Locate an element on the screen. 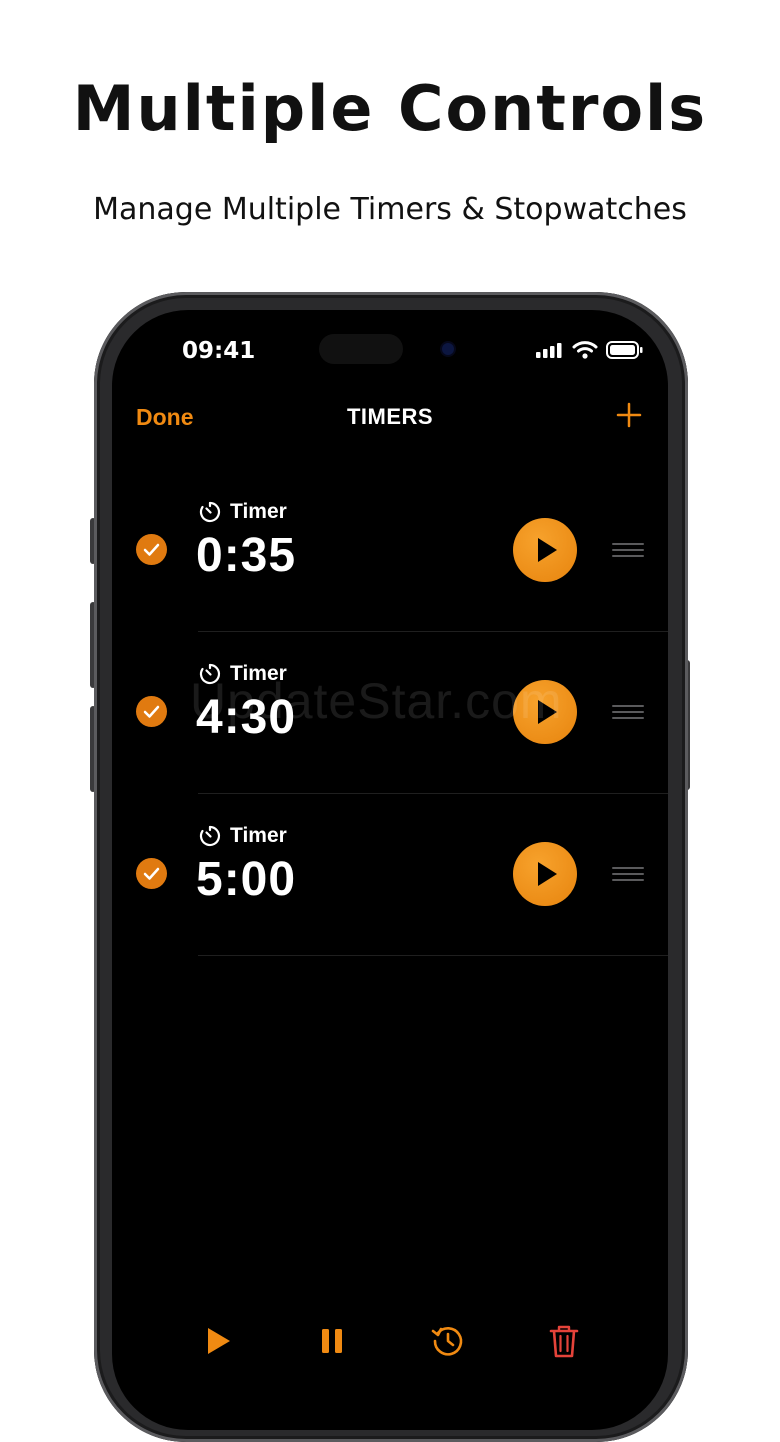 This screenshot has height=1442, width=780. plus-icon is located at coordinates (629, 415).